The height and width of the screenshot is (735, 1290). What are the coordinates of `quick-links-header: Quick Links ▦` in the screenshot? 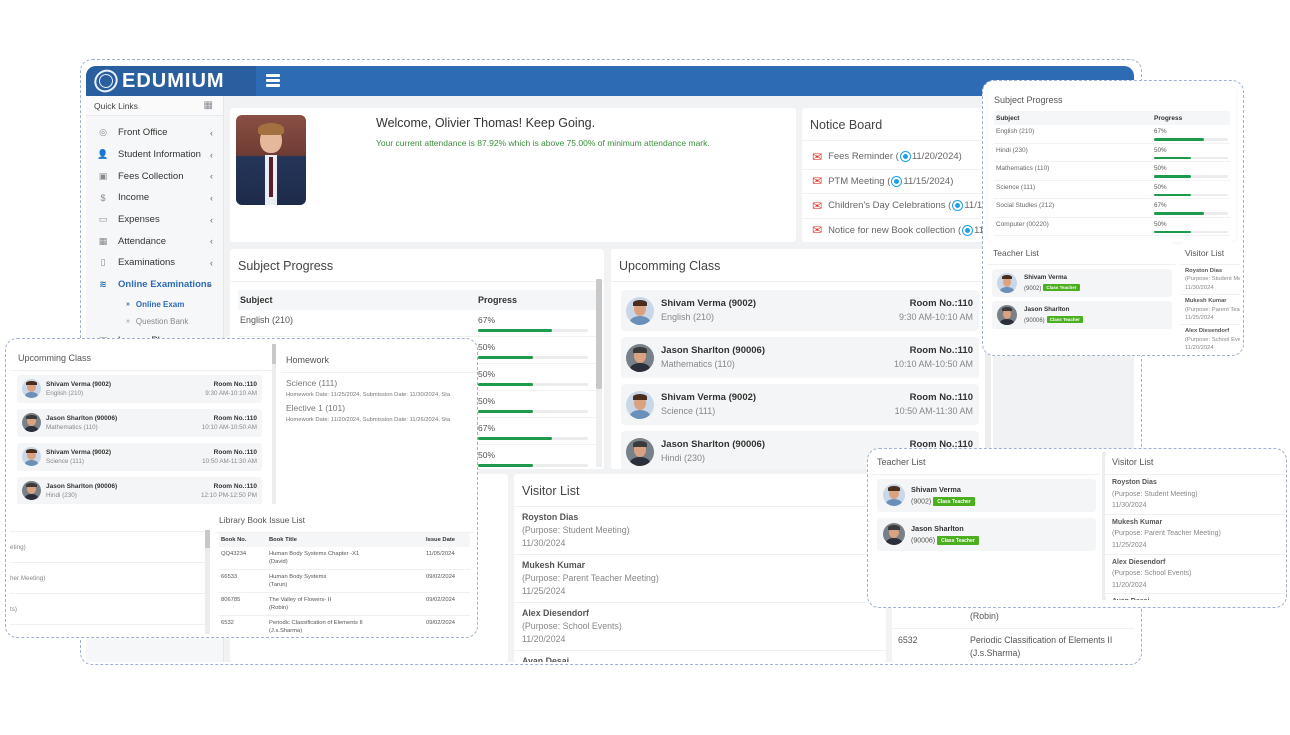 It's located at (154, 106).